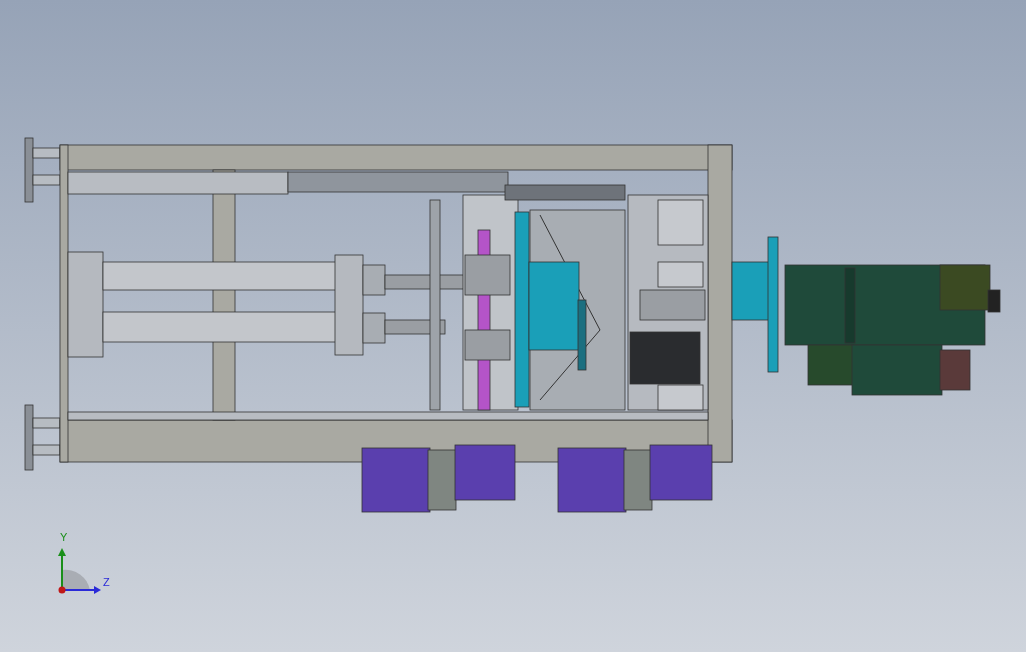  I want to click on axis-label: Z, so click(106, 582).